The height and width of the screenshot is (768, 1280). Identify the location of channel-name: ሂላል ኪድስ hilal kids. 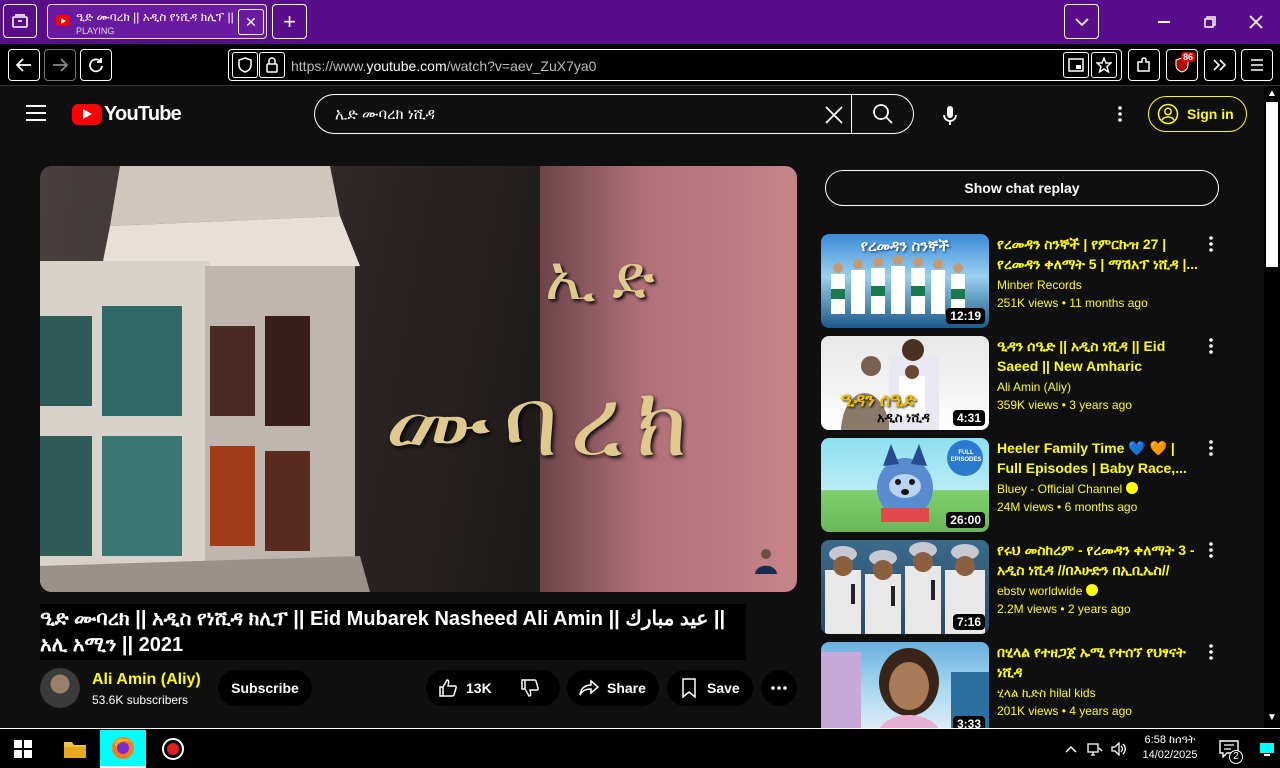
(1046, 693).